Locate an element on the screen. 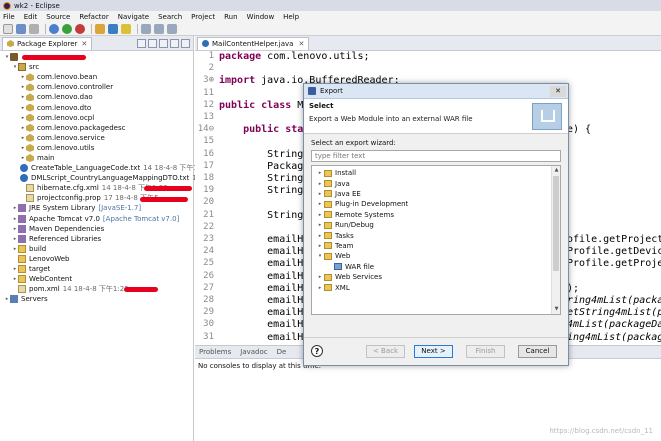 This screenshot has width=661, height=441. menu-source: Source is located at coordinates (58, 17).